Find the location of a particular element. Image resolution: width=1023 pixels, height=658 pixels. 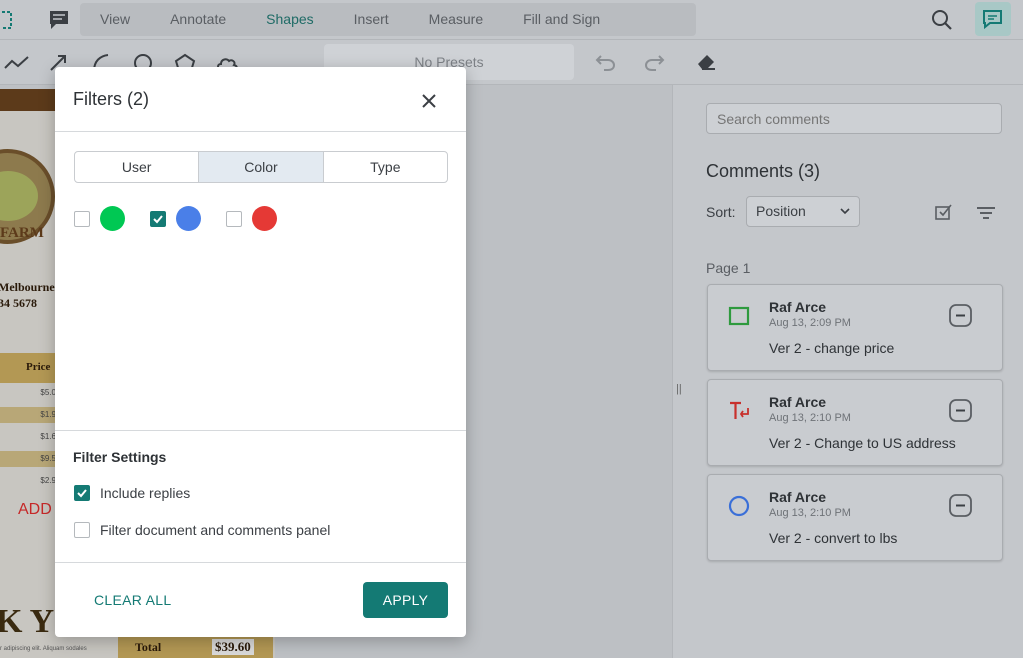

search-icon is located at coordinates (942, 20).